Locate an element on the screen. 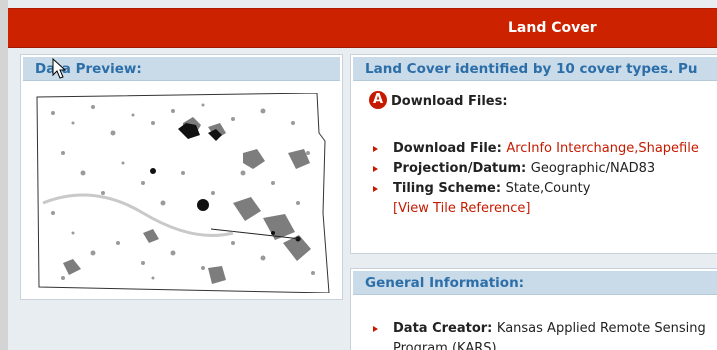 Image resolution: width=717 pixels, height=350 pixels. download-file-link: ArcInfo Interchange,Shapefile is located at coordinates (602, 148).